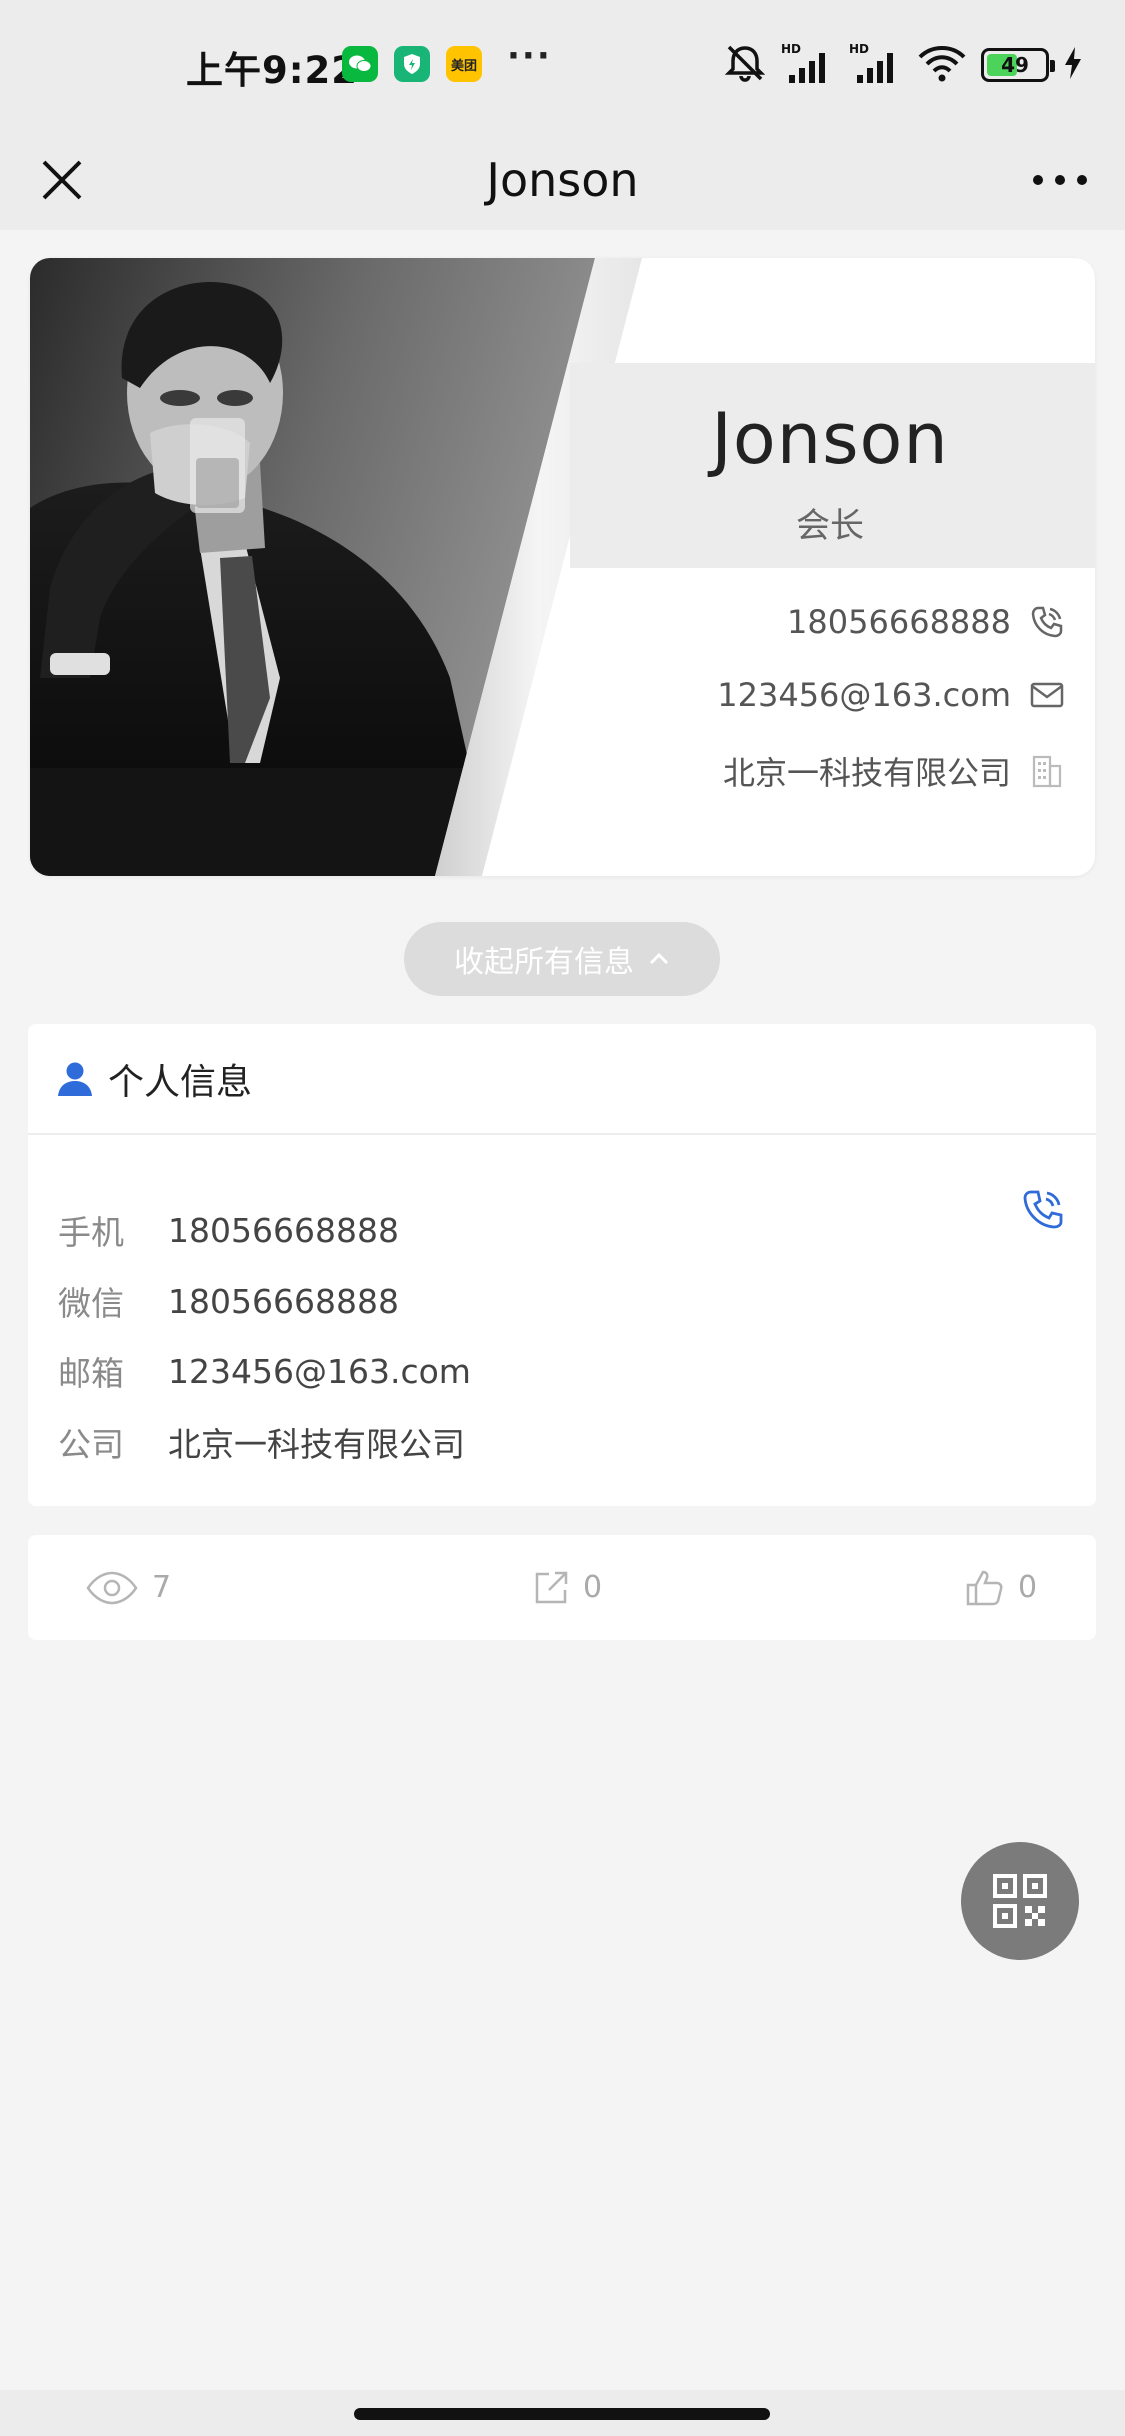  I want to click on battery-level: 49, so click(1015, 65).